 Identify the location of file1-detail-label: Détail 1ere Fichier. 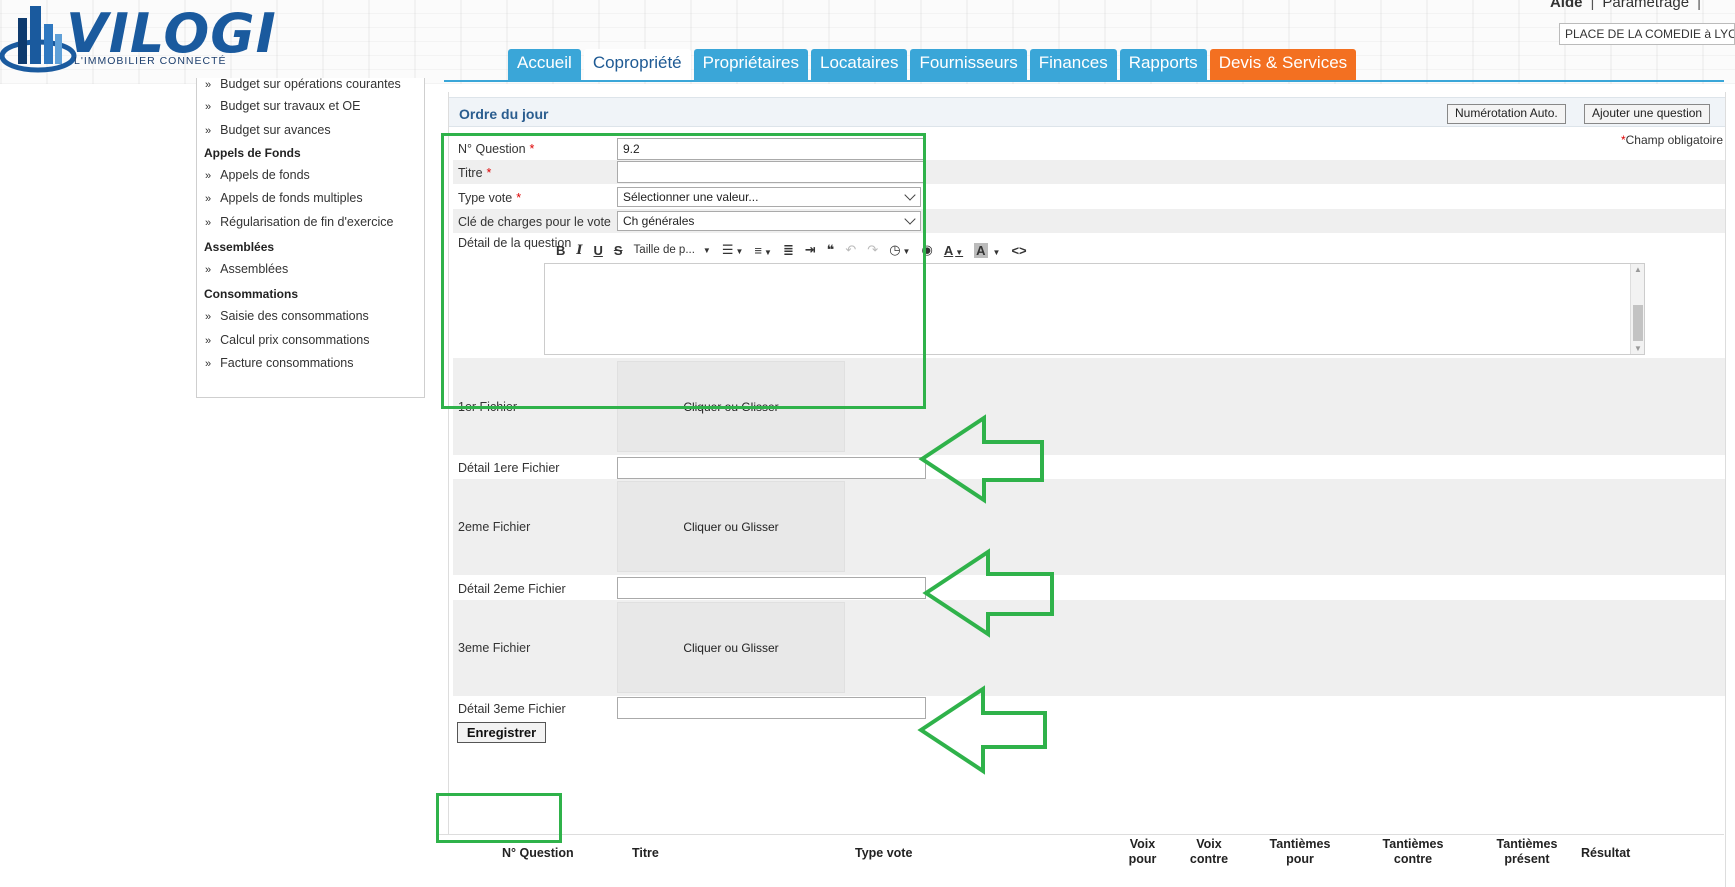
(509, 468).